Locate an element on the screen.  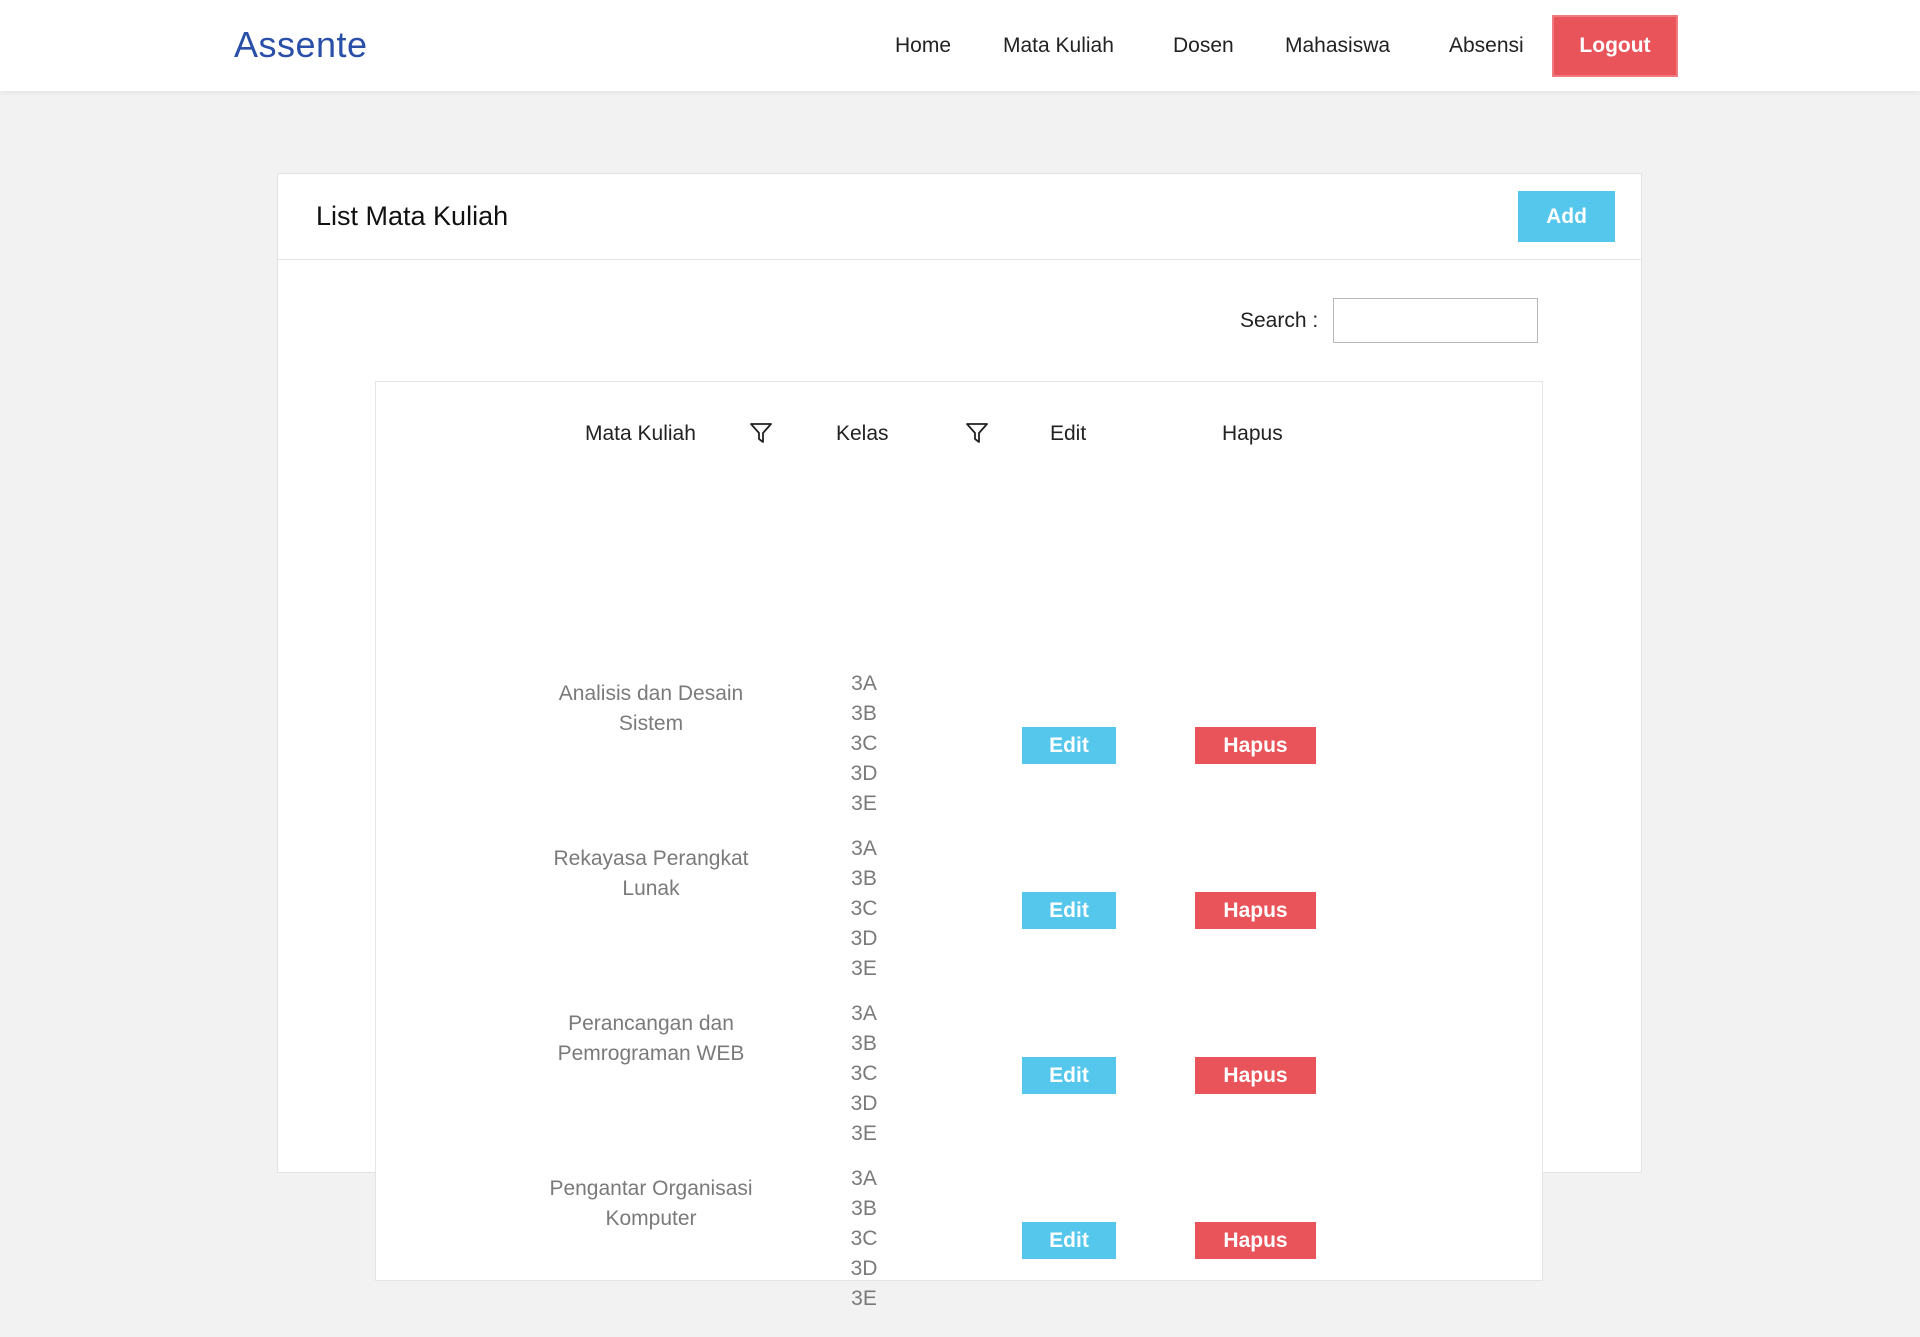
nav-item-mahasiswa: Mahasiswa is located at coordinates (1337, 46).